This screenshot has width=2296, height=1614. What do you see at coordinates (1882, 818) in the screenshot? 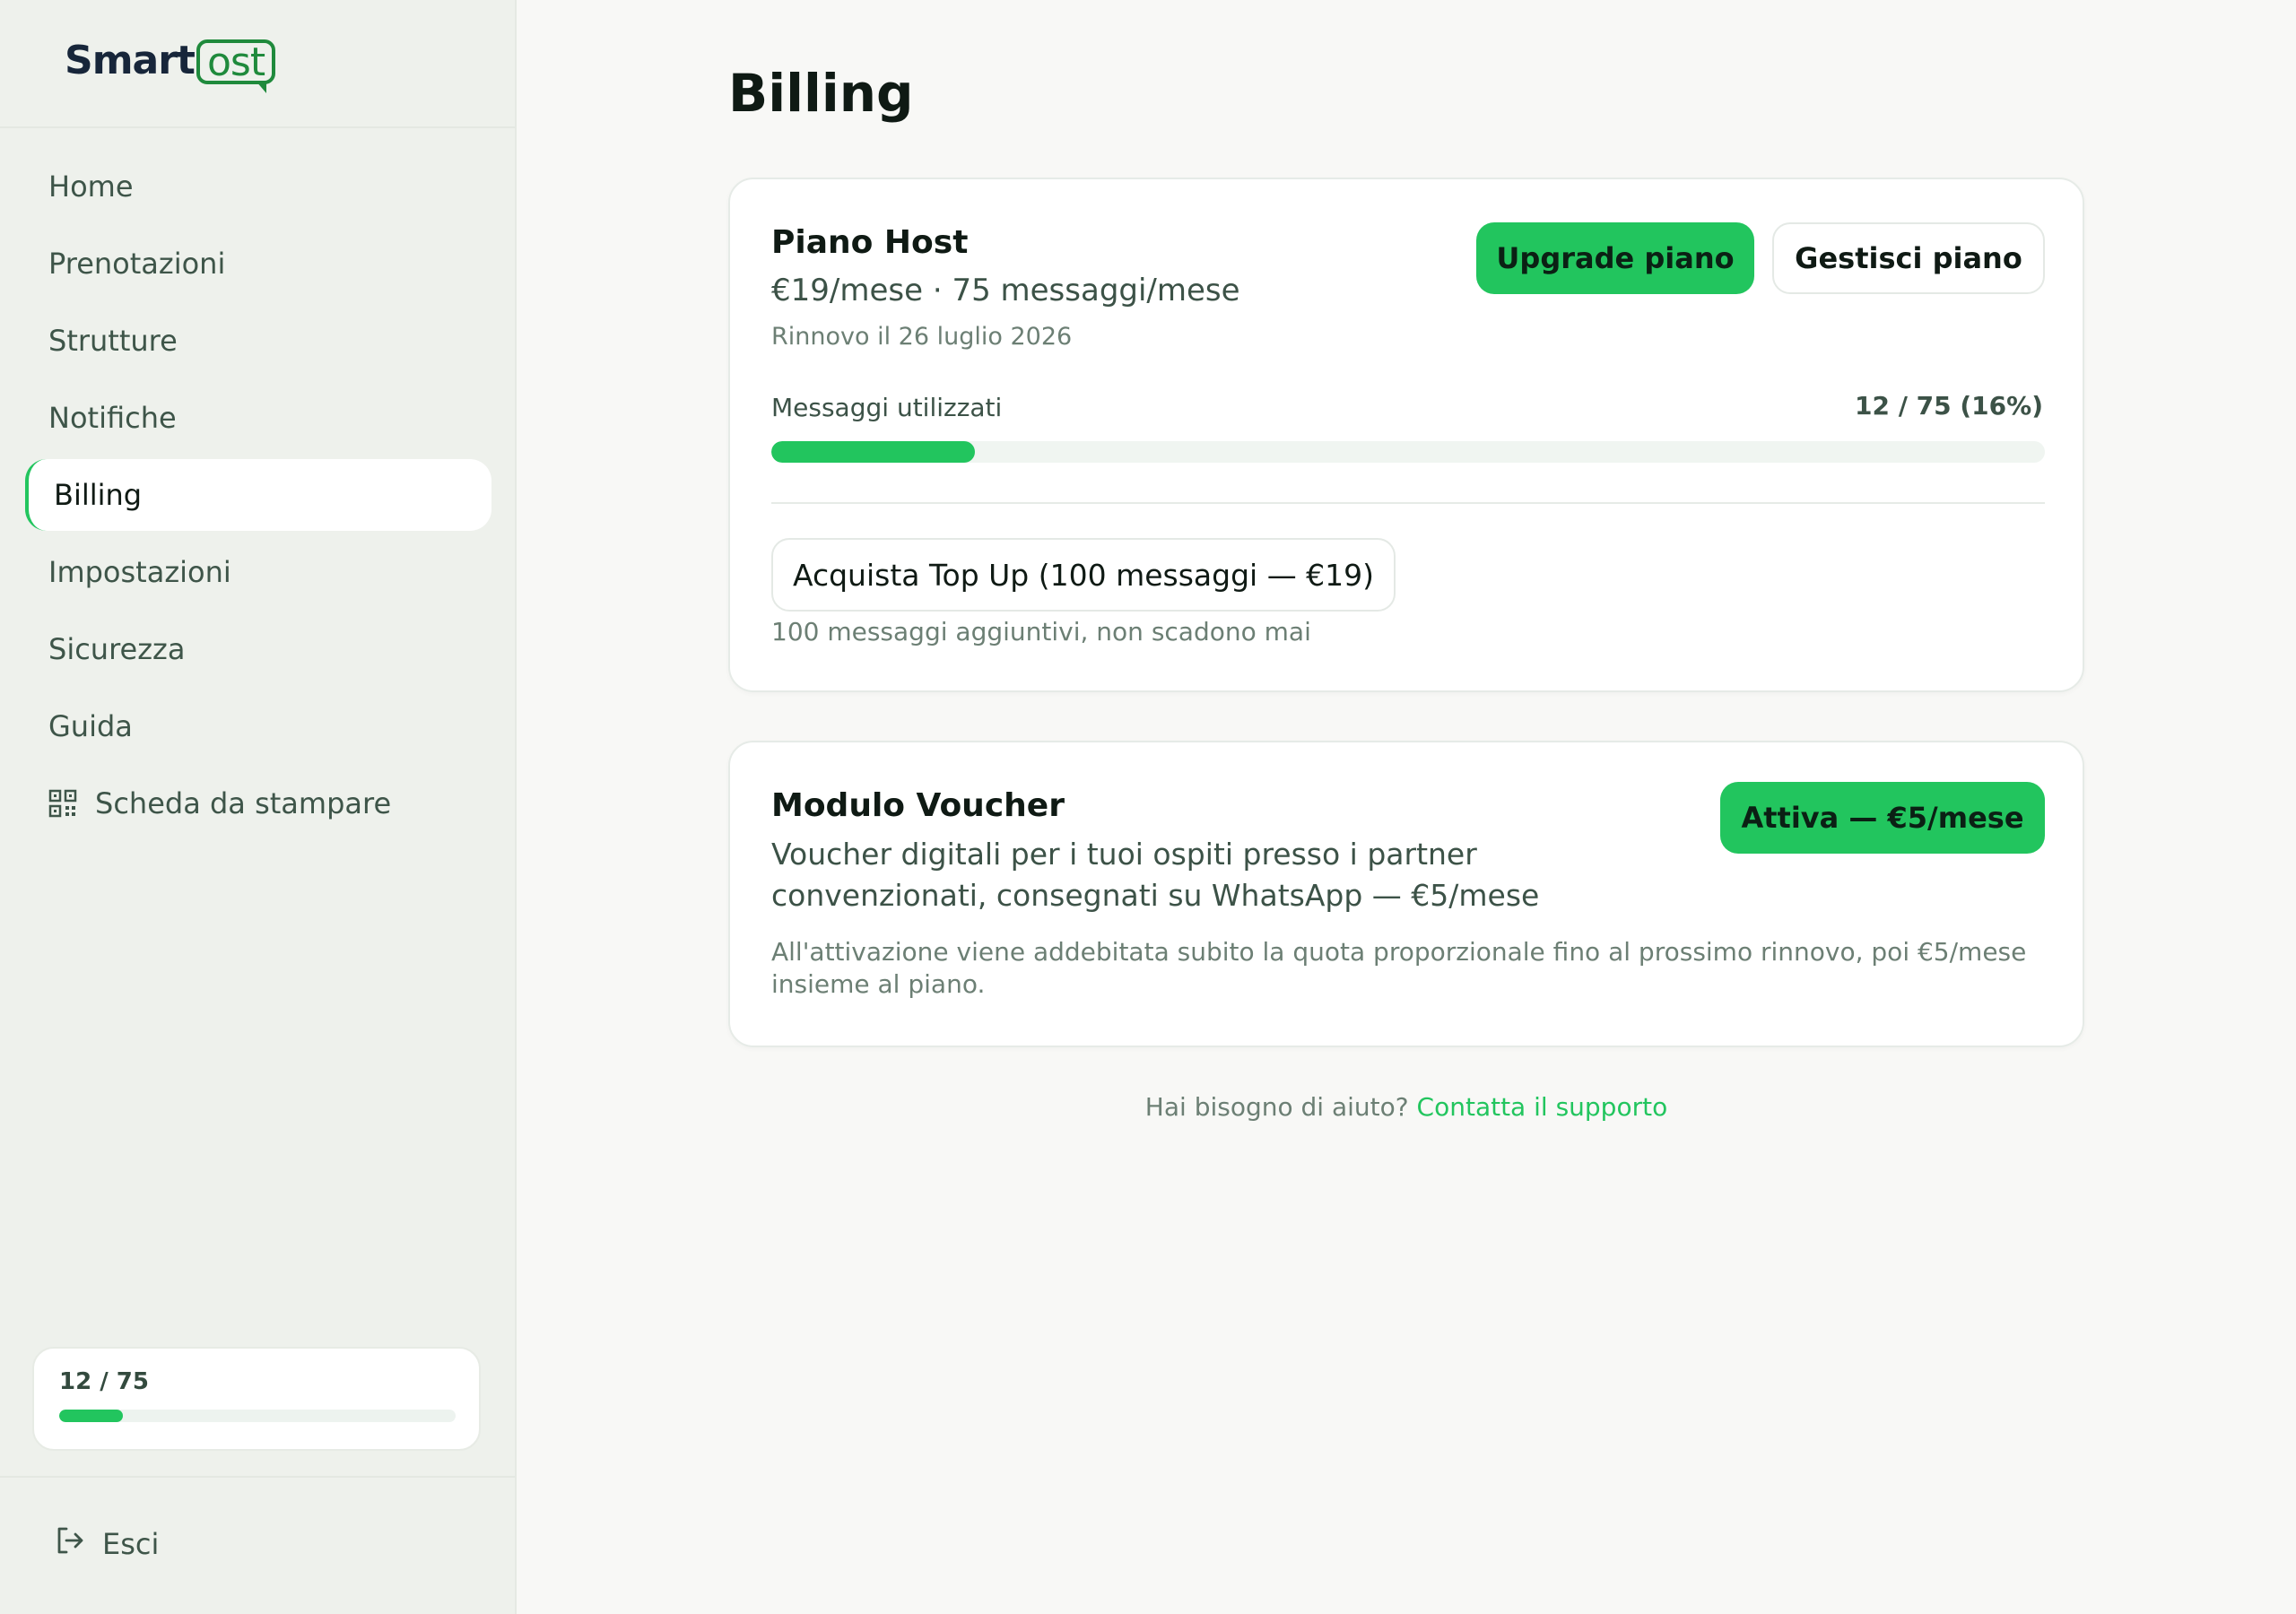
I see `activate-voucher-button: Attiva — €5/mese` at bounding box center [1882, 818].